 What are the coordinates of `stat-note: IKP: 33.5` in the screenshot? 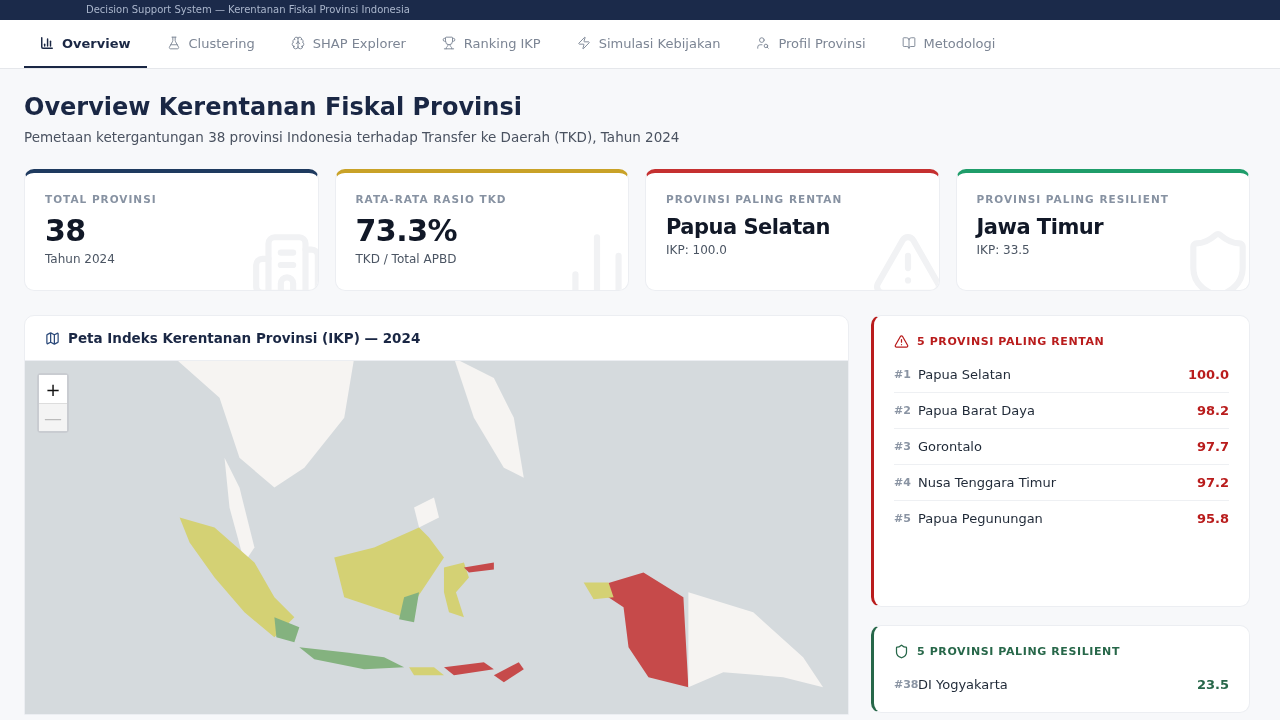 It's located at (1003, 250).